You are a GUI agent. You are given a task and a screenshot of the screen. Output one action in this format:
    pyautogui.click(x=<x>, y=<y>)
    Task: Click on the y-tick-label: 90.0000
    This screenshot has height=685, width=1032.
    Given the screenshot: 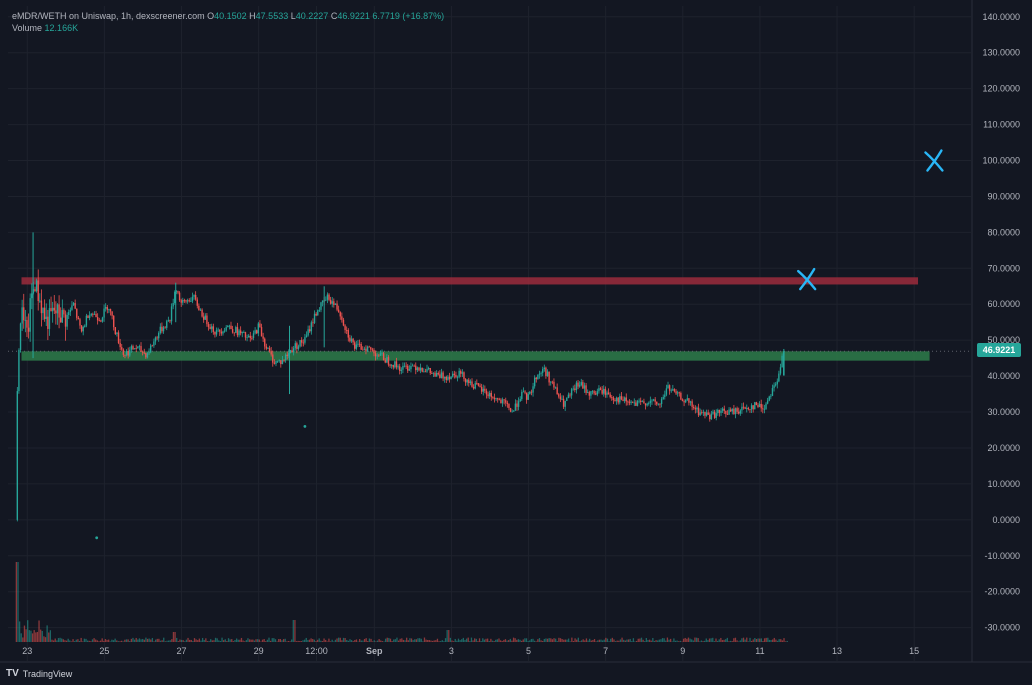 What is the action you would take?
    pyautogui.click(x=1003, y=196)
    